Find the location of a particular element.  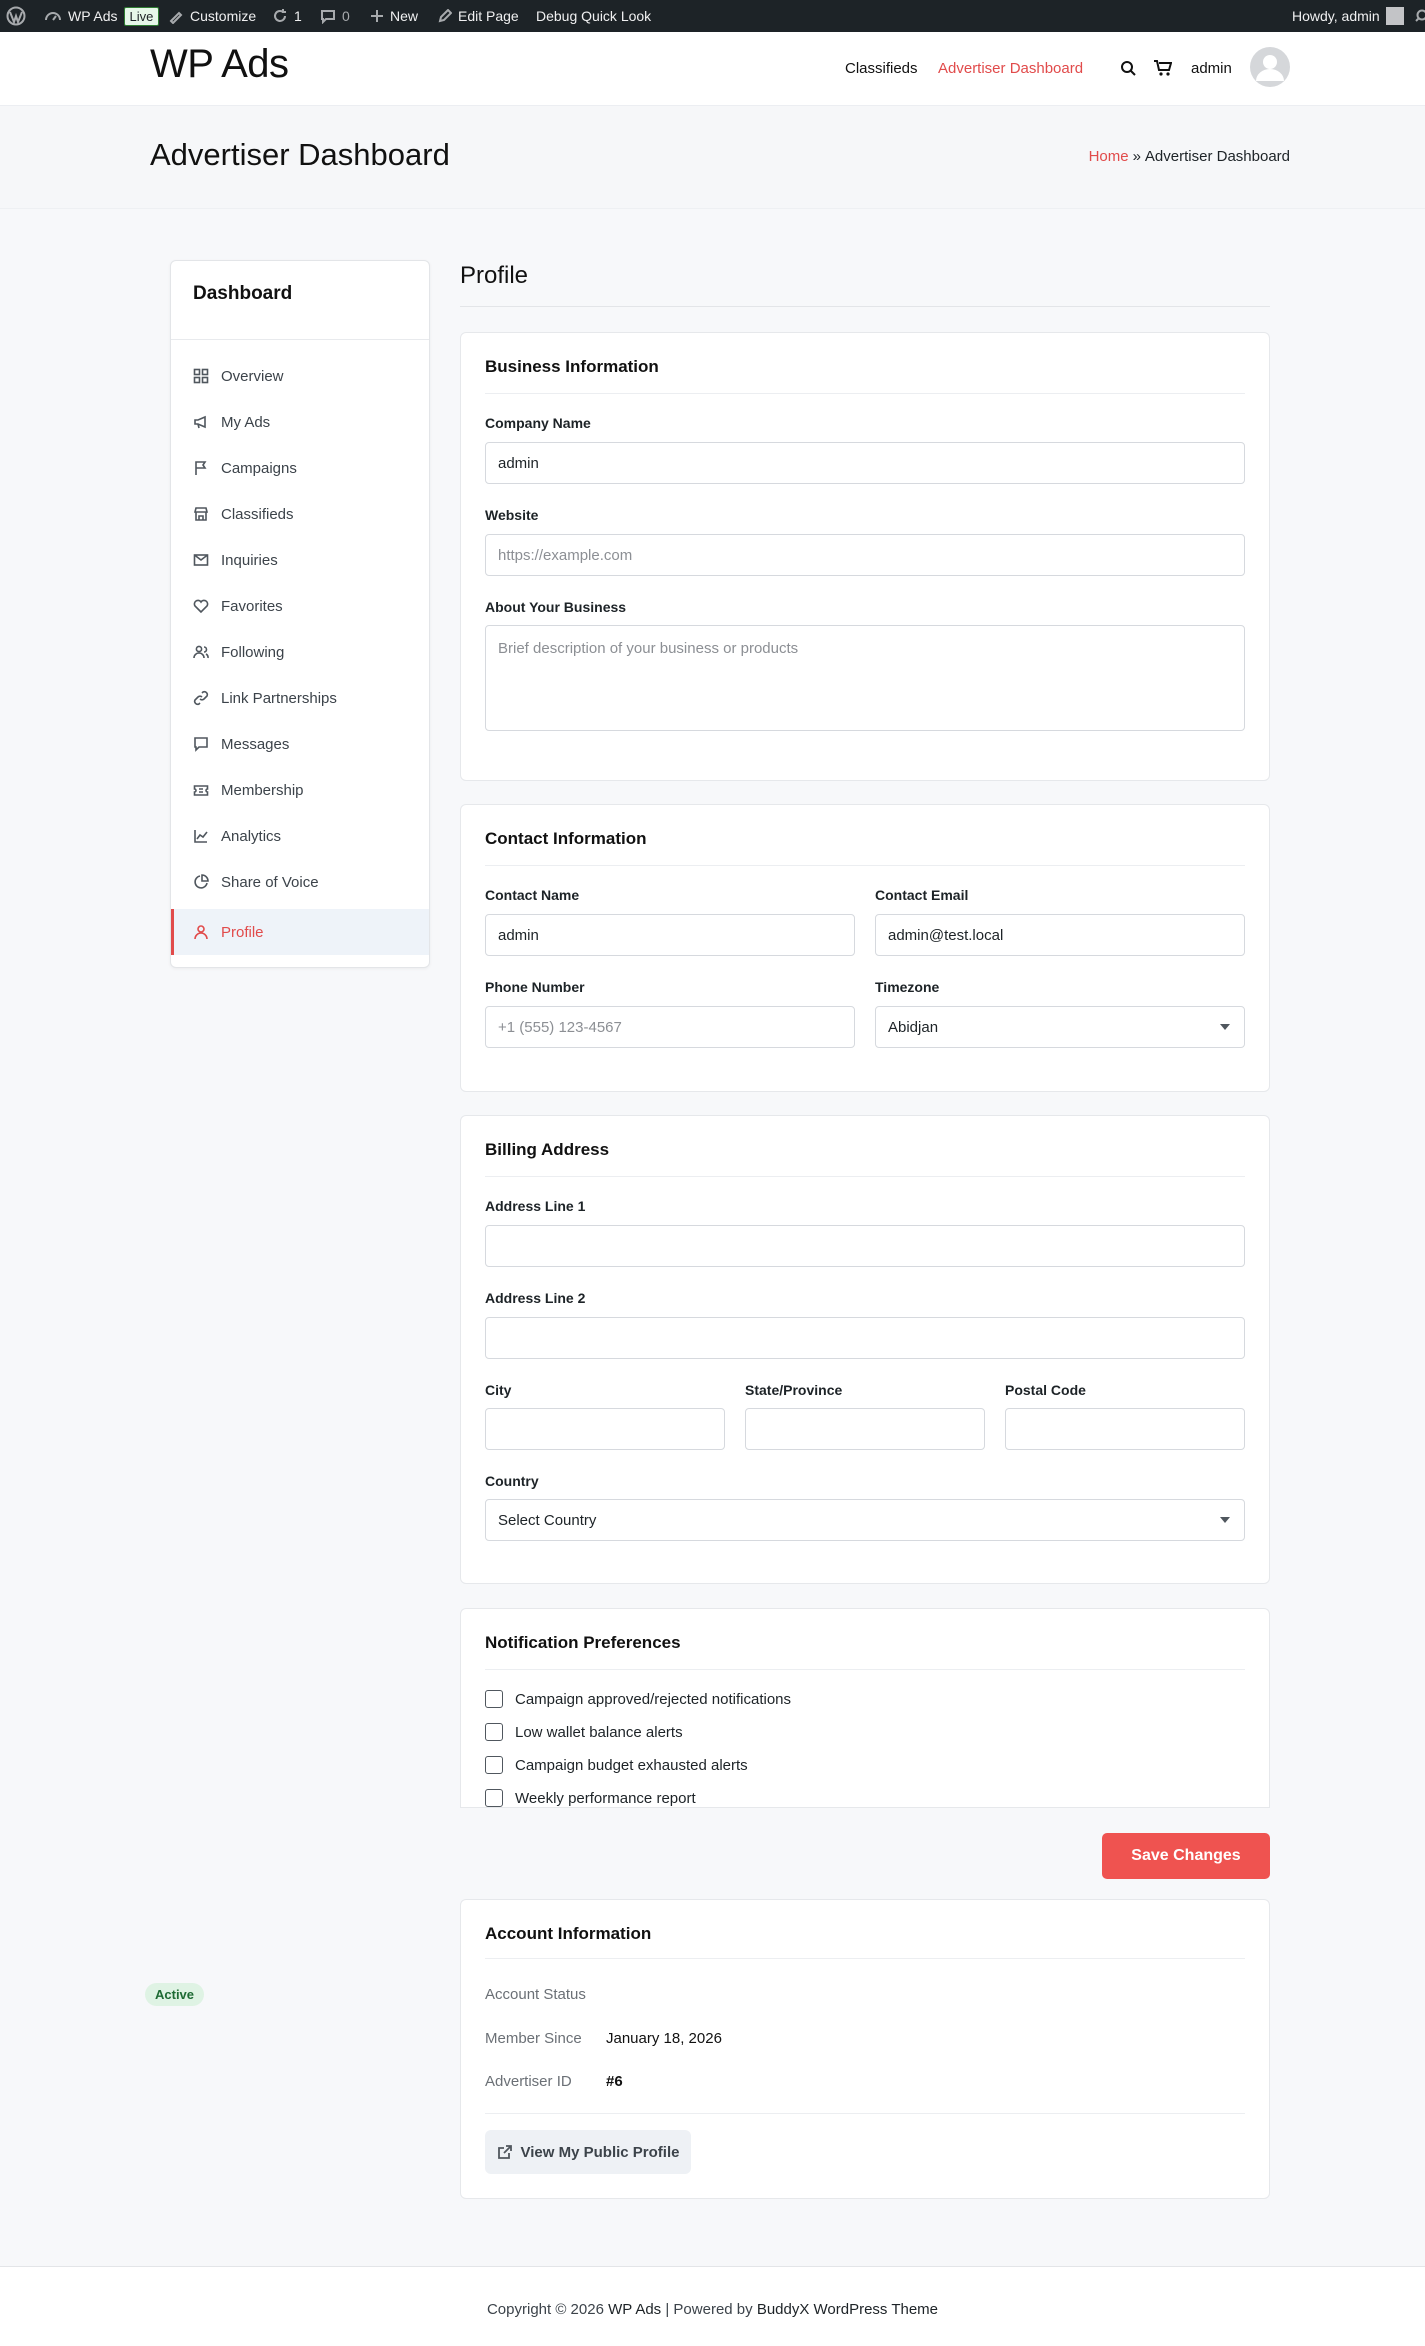

sidebar-divider is located at coordinates (300, 339).